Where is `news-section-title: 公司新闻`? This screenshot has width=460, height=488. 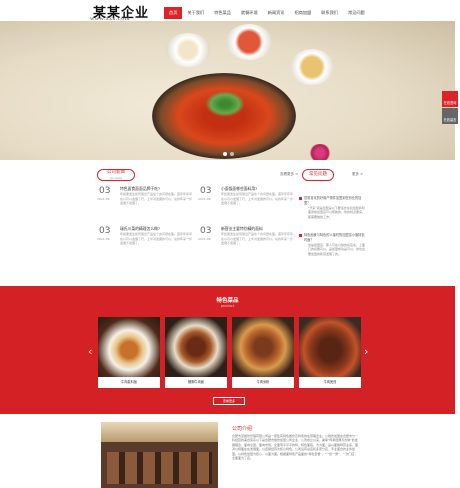 news-section-title: 公司新闻 is located at coordinates (116, 172).